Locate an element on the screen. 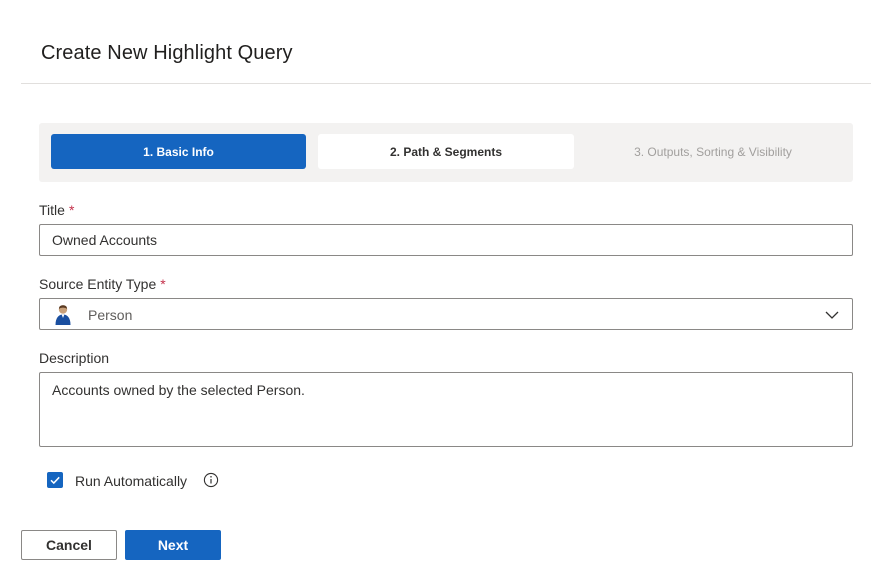  source-entity-value: Person is located at coordinates (110, 315).